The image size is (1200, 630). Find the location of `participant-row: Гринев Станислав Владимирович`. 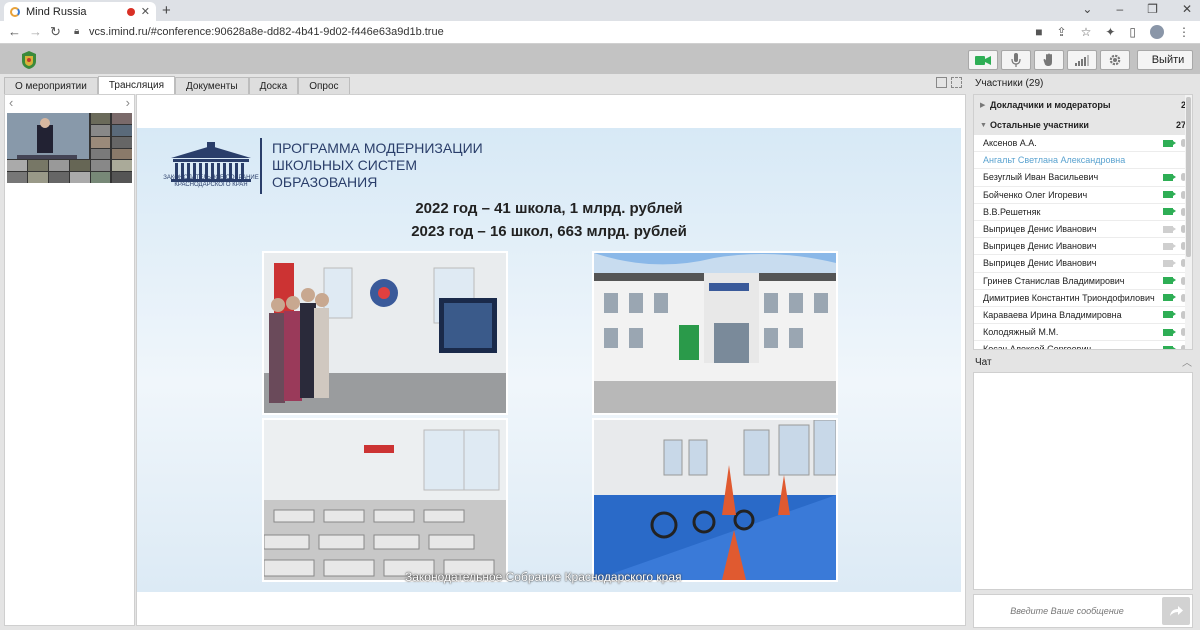

participant-row: Гринев Станислав Владимирович is located at coordinates (1083, 281).